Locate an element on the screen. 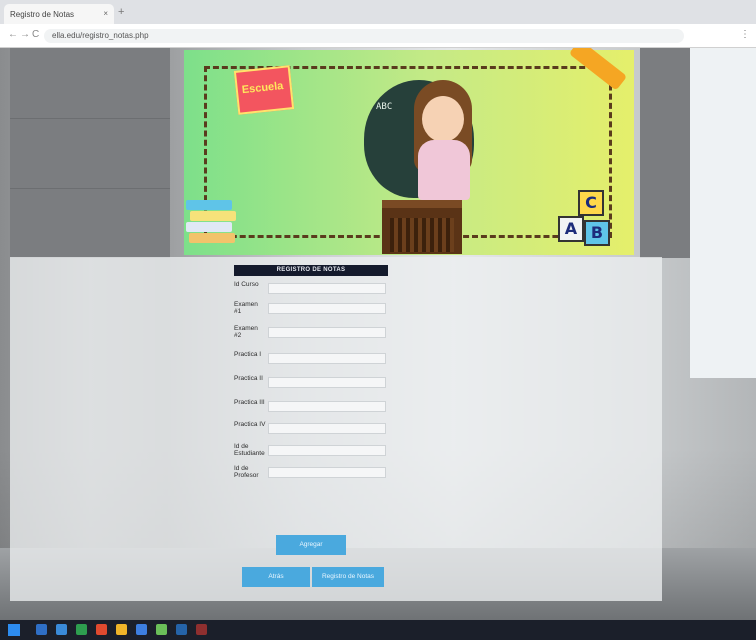 Image resolution: width=756 pixels, height=640 pixels. back-arrow-icon: ← is located at coordinates (13, 34).